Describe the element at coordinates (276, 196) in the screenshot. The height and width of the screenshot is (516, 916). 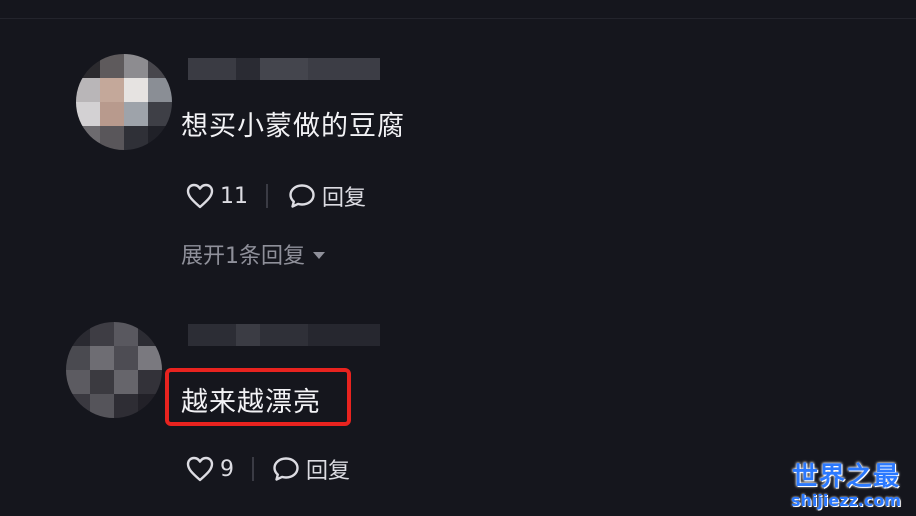
I see `comment-actions: 11 回复` at that location.